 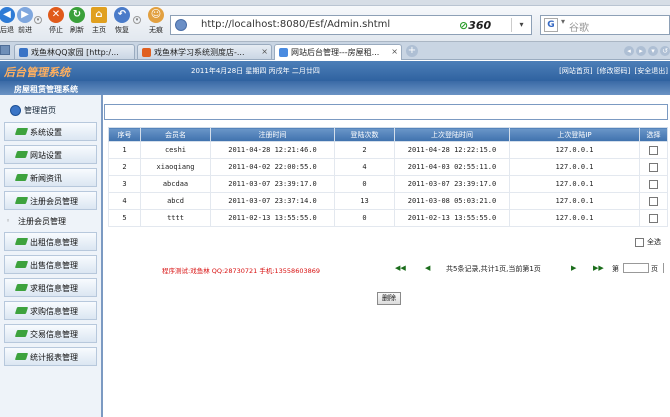 I want to click on col-header-login-count: 登陆次数, so click(x=364, y=134).